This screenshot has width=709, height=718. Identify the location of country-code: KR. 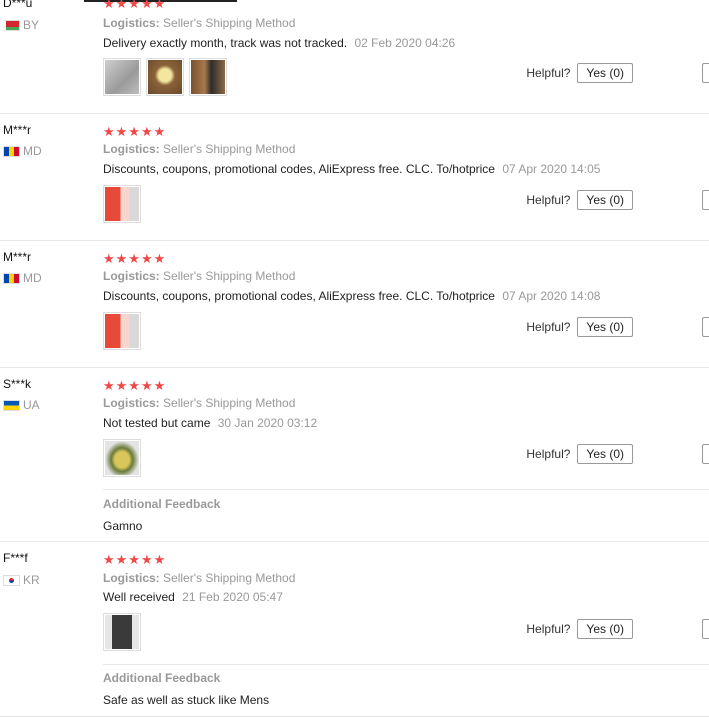
(31, 580).